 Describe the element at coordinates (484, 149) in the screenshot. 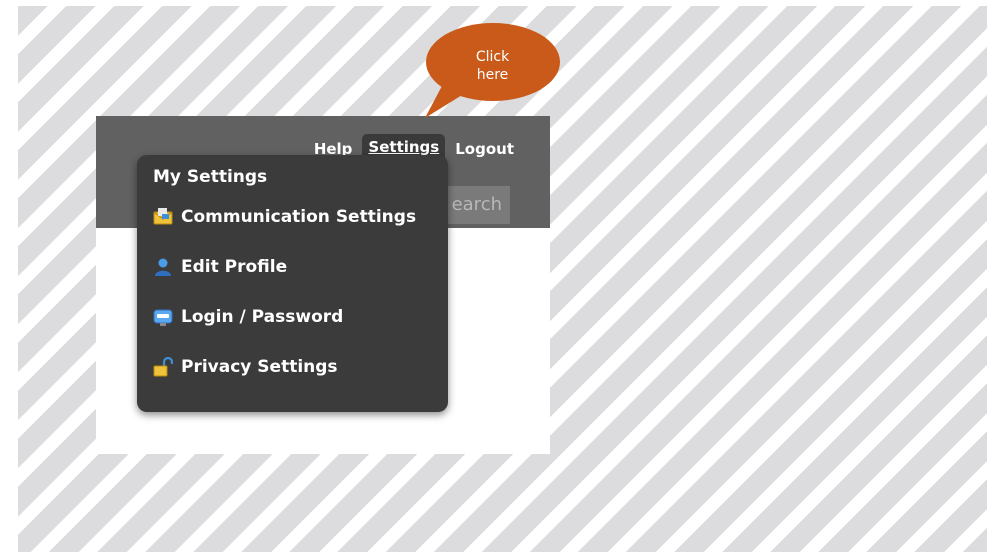

I see `logout-link: Logout` at that location.